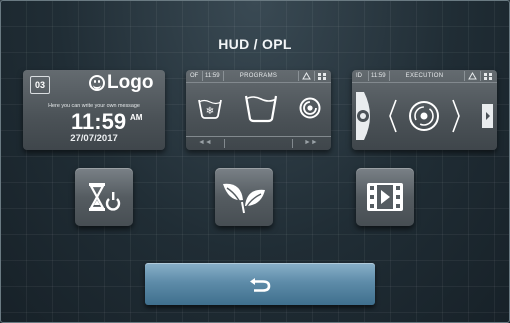  What do you see at coordinates (255, 44) in the screenshot?
I see `page-title: HUD / OPL` at bounding box center [255, 44].